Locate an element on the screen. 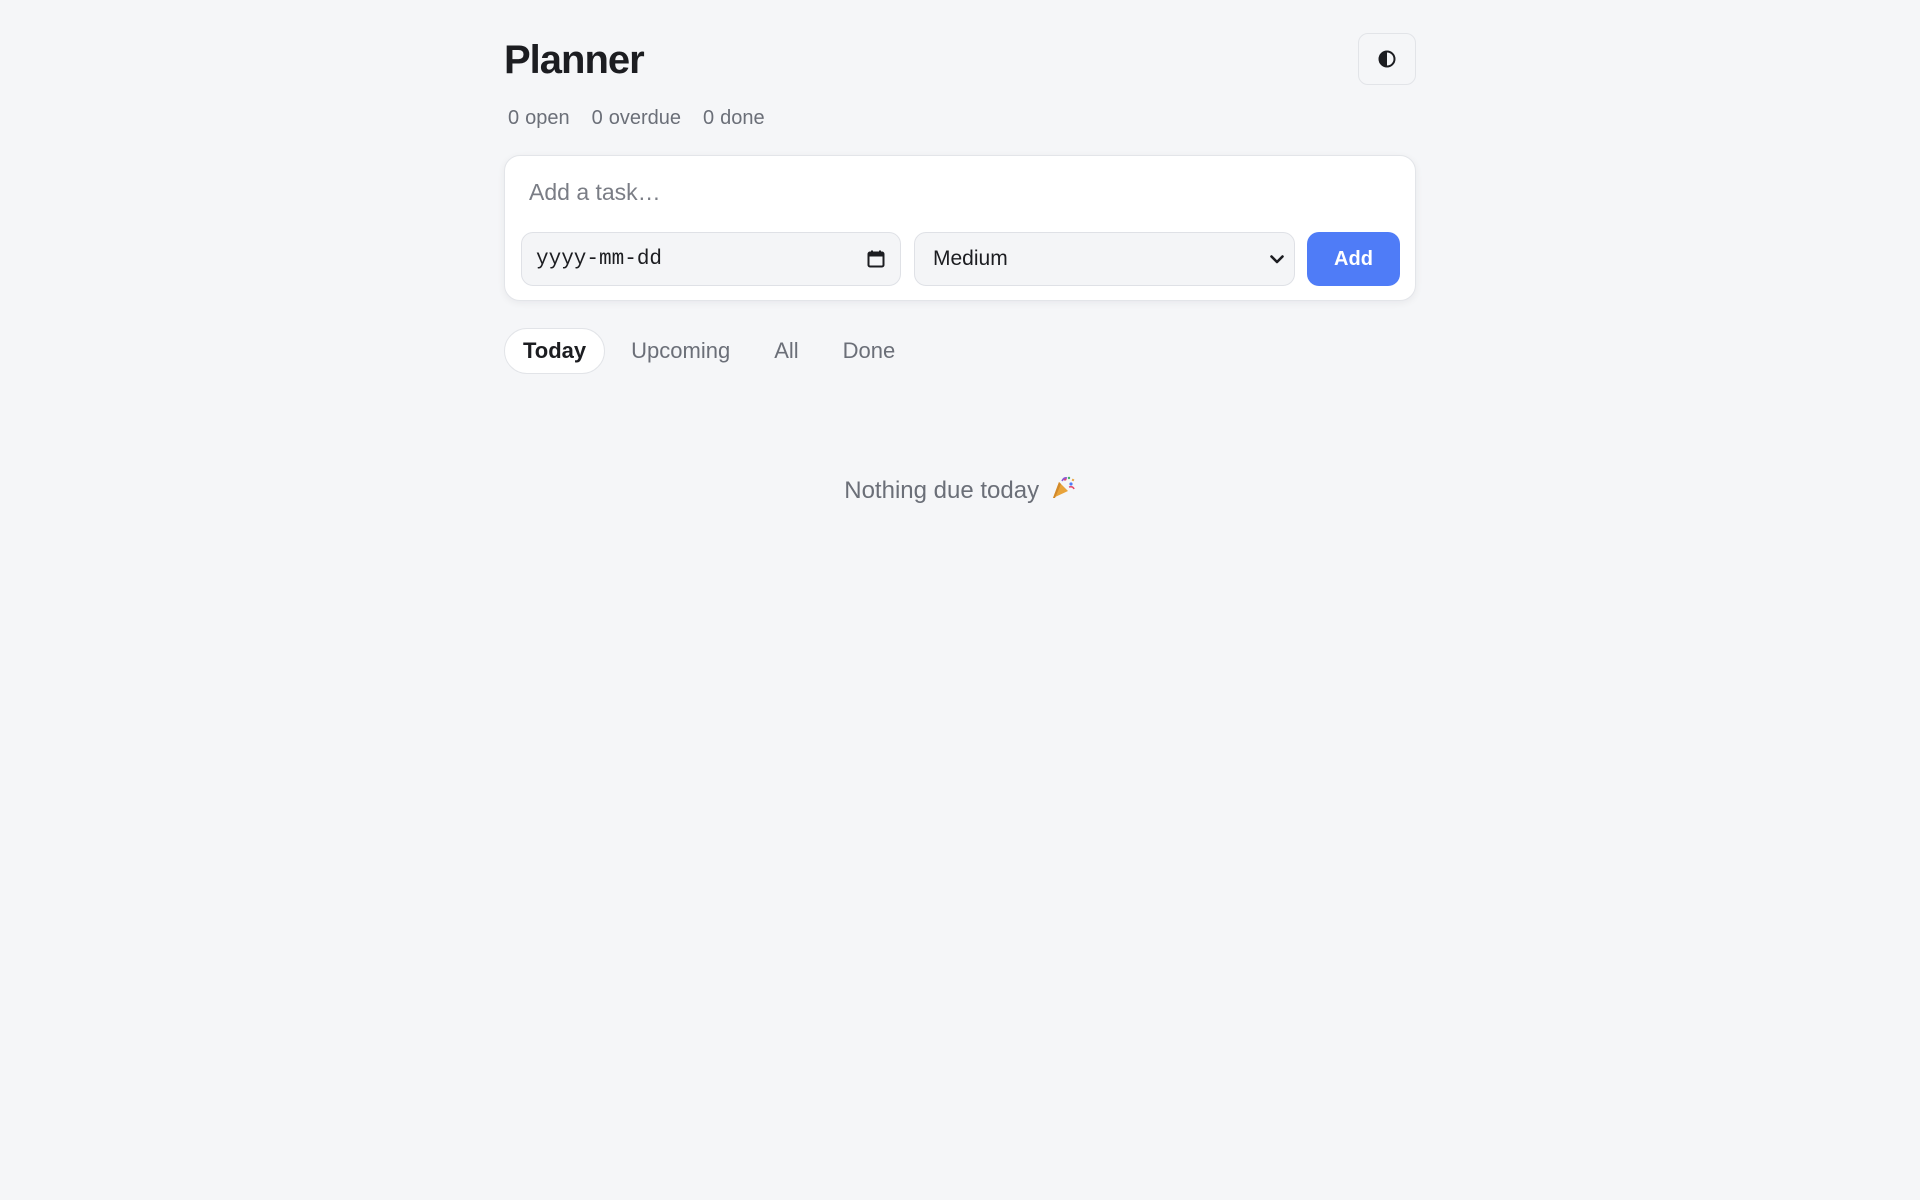  party-popper-icon is located at coordinates (1063, 487).